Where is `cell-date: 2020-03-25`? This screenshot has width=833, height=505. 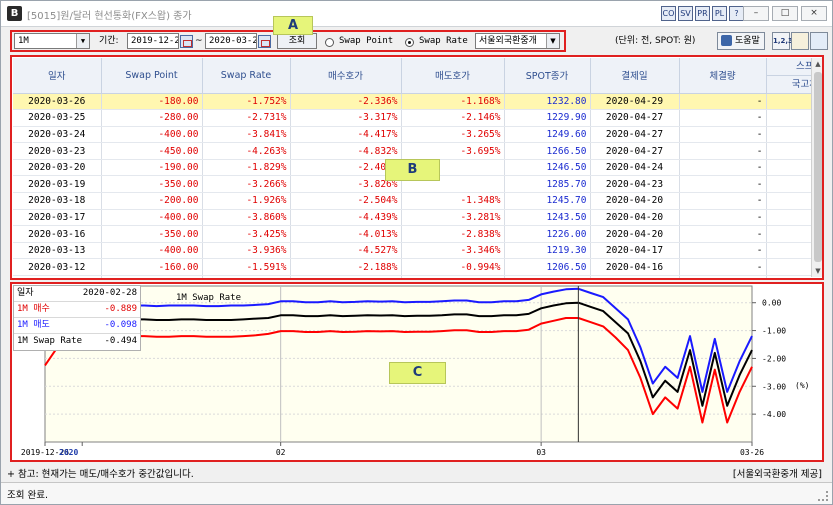 cell-date: 2020-03-25 is located at coordinates (57, 118).